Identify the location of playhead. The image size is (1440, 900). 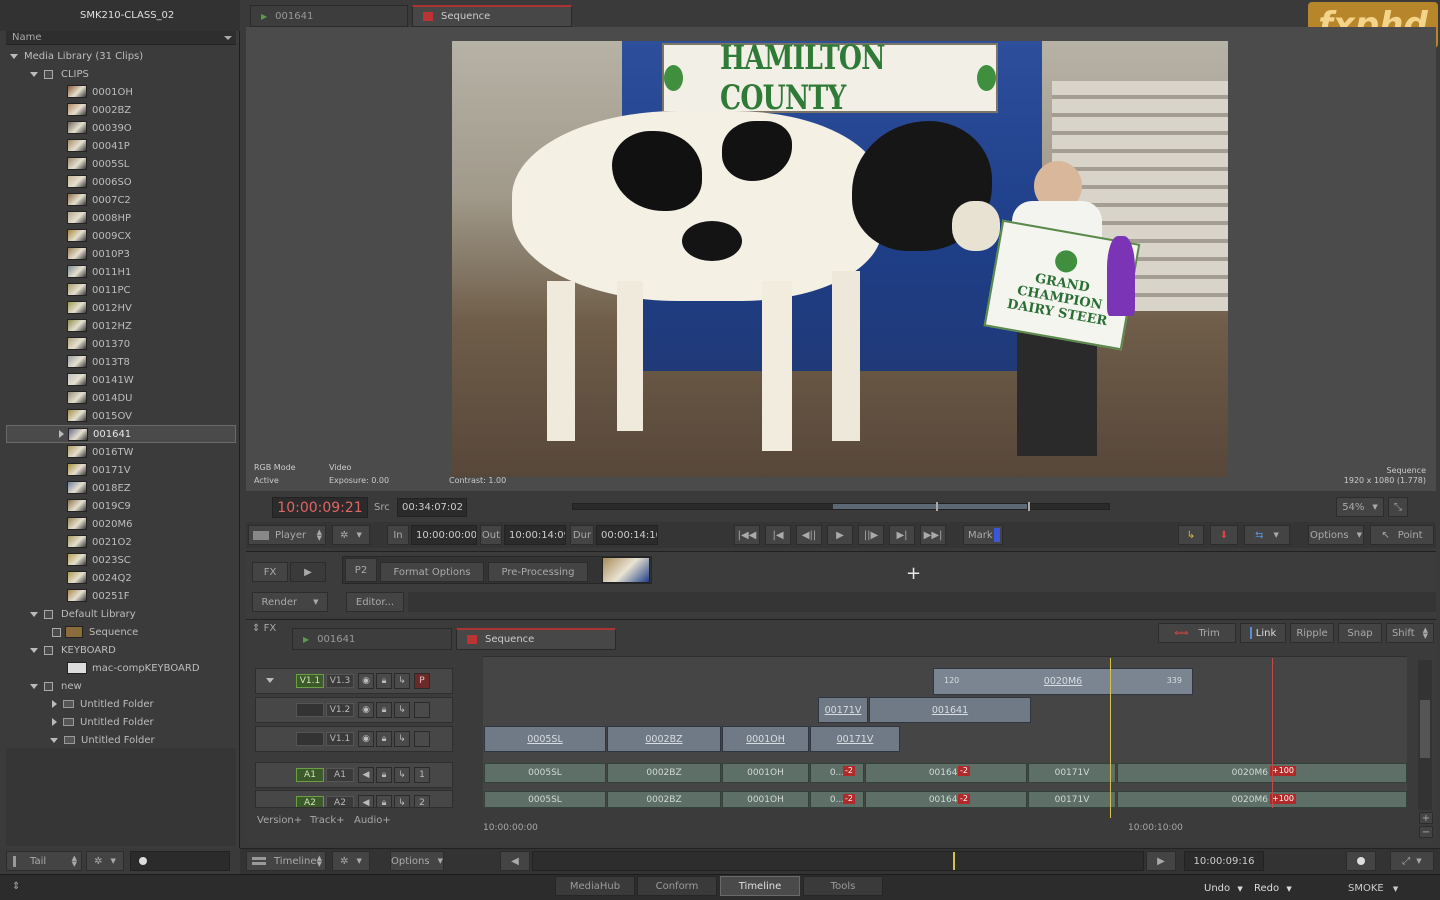
(1110, 738).